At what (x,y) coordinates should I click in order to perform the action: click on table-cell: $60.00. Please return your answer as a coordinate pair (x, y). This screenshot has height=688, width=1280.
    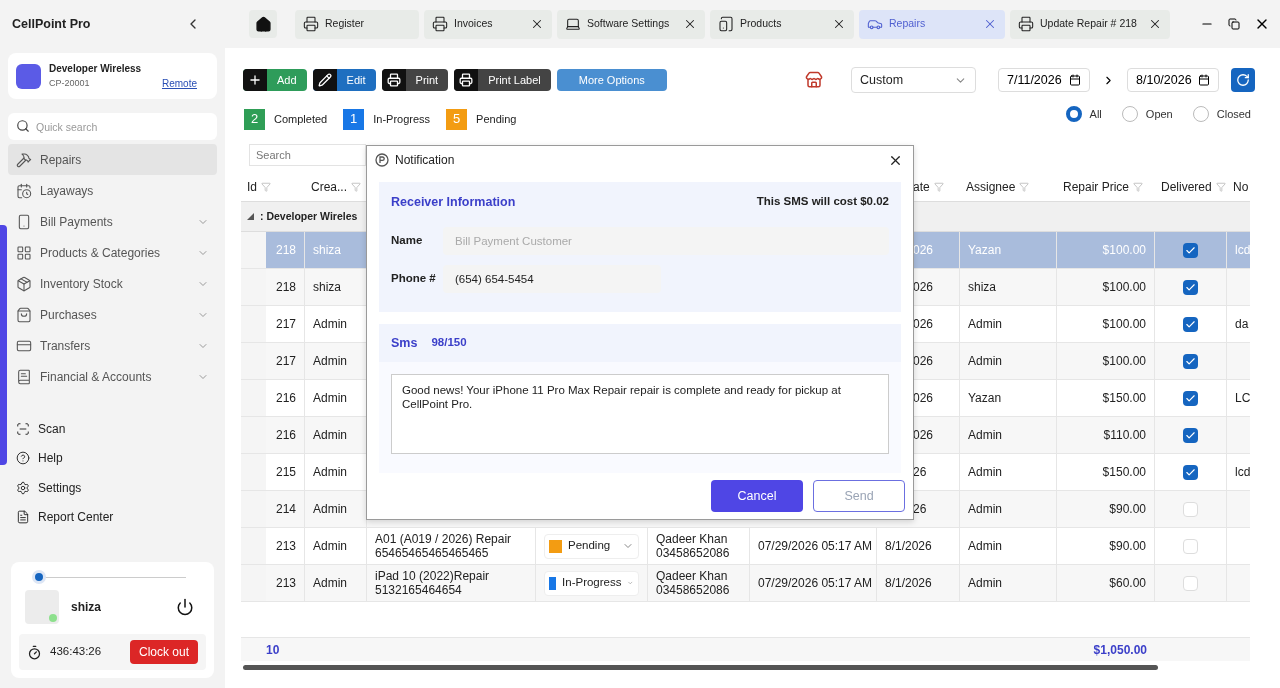
    Looking at the image, I should click on (1106, 583).